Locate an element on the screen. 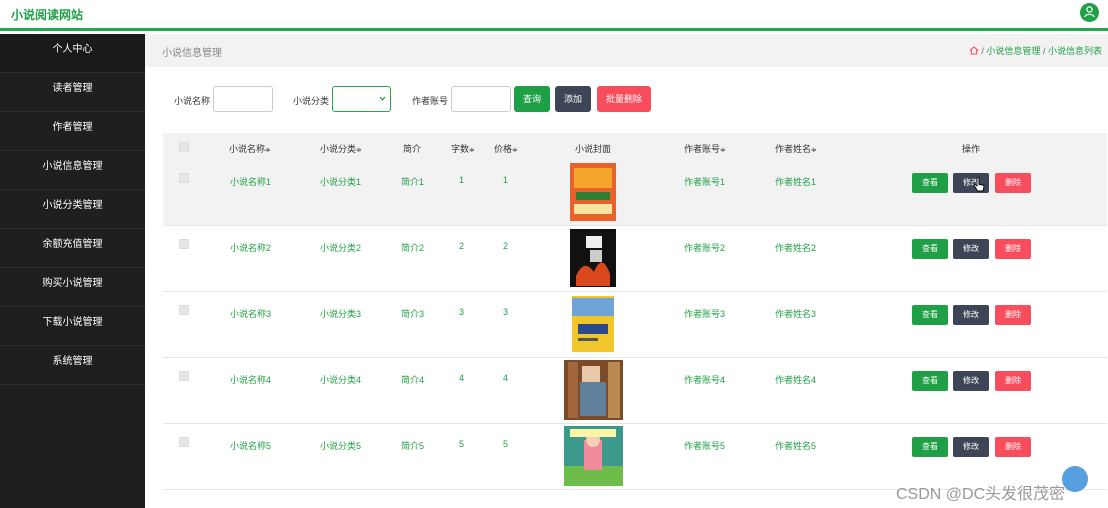  top-bar: 小说阅读网站 is located at coordinates (554, 15).